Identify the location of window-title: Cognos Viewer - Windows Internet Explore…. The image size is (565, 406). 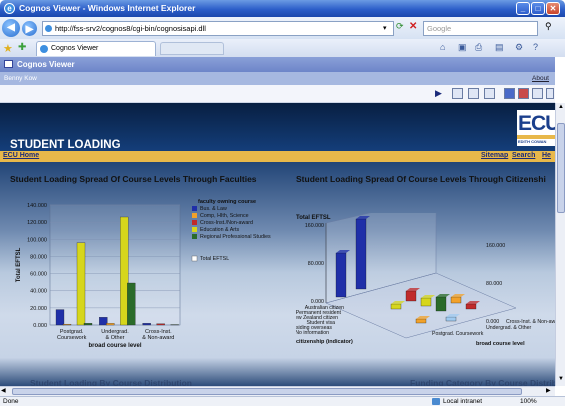
(107, 8).